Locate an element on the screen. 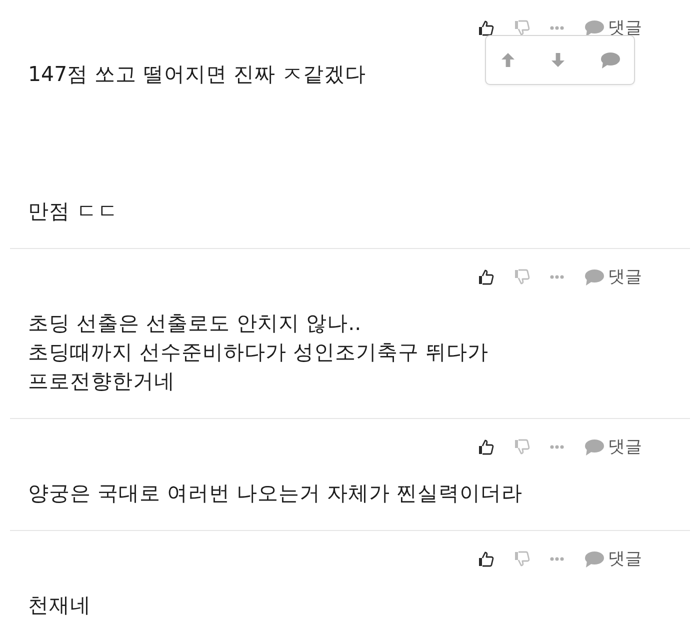 The width and height of the screenshot is (700, 643). downvote-button is located at coordinates (558, 60).